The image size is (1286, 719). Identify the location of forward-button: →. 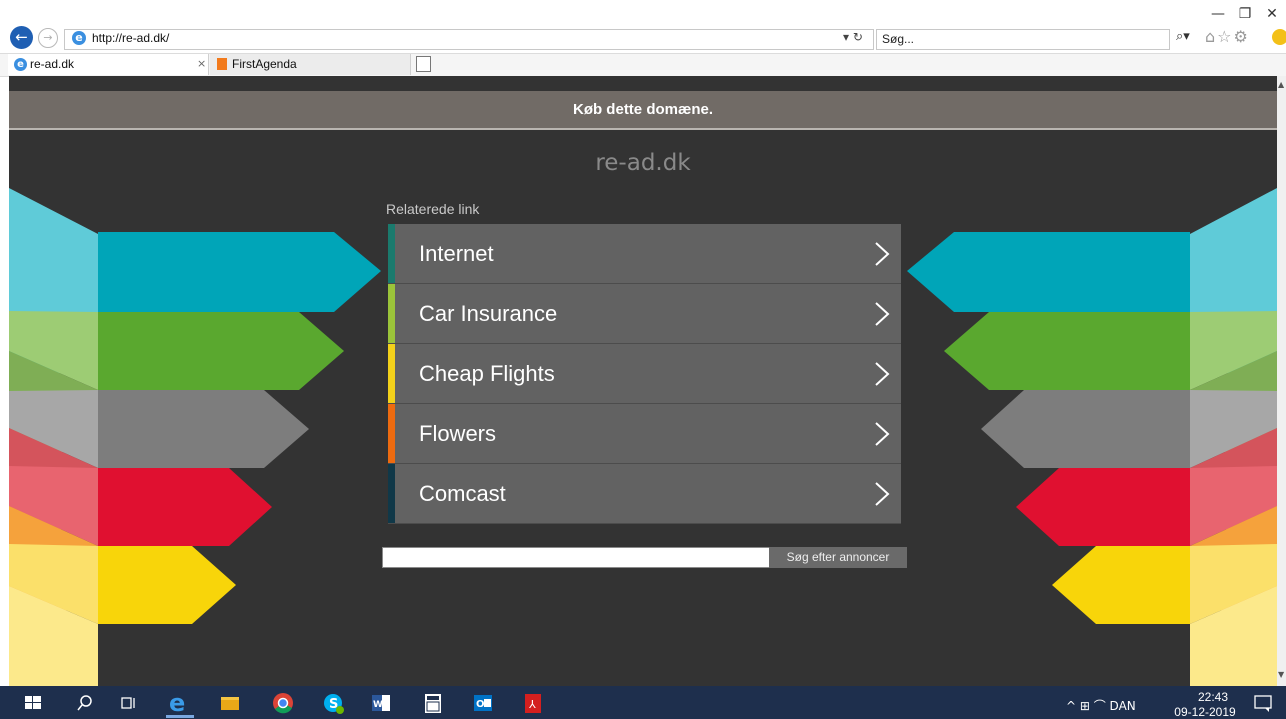
(48, 38).